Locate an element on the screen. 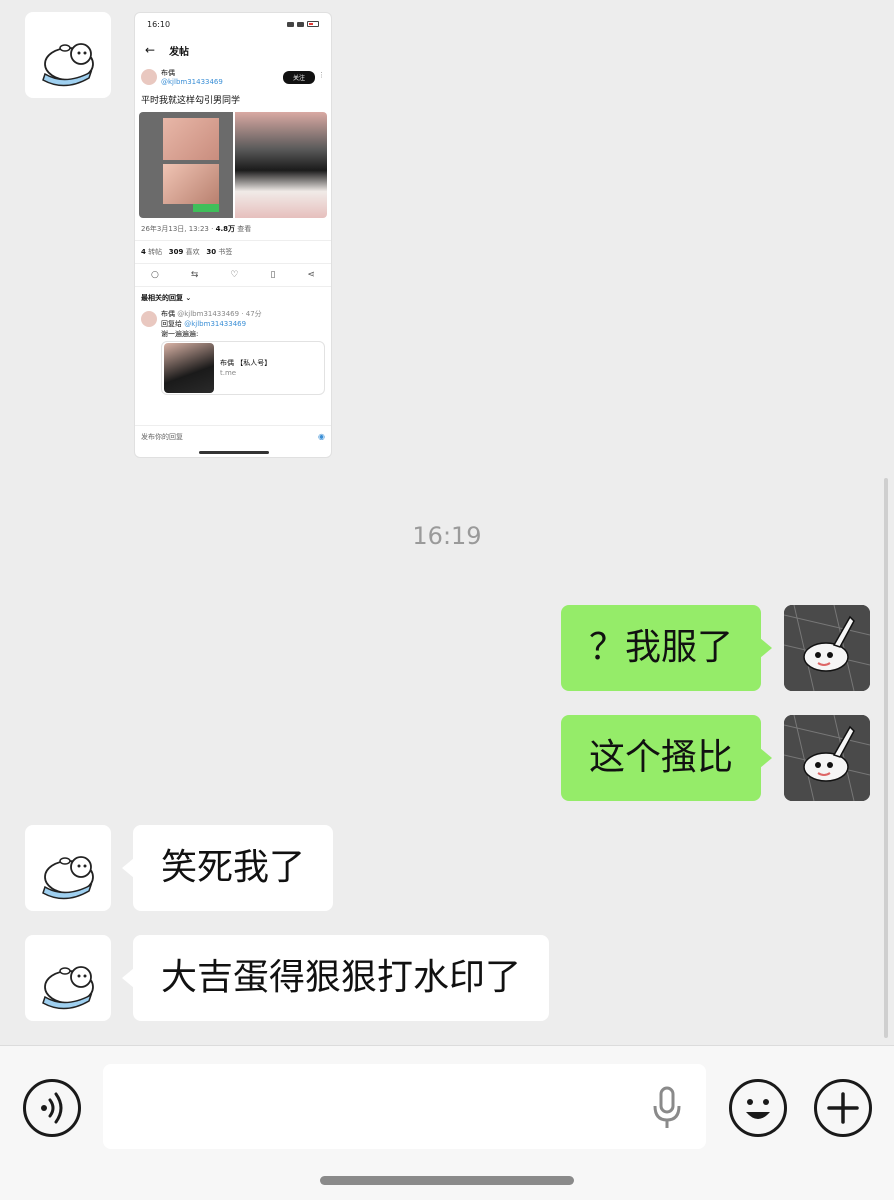 This screenshot has width=894, height=1200. reply-sort: 最相关的回复 ⌄ is located at coordinates (166, 298).